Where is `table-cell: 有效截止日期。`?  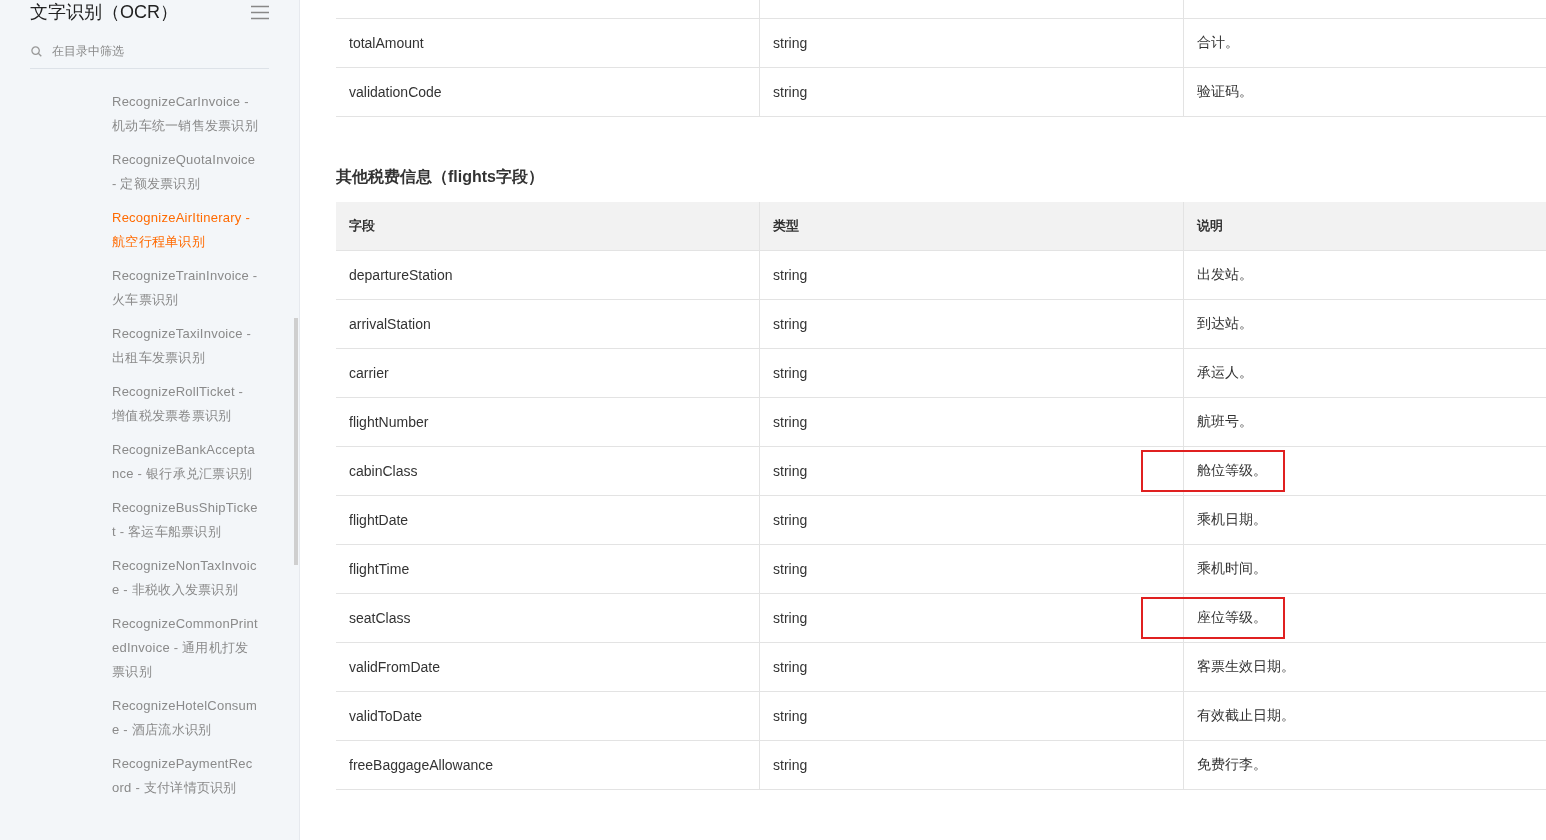 table-cell: 有效截止日期。 is located at coordinates (1246, 716).